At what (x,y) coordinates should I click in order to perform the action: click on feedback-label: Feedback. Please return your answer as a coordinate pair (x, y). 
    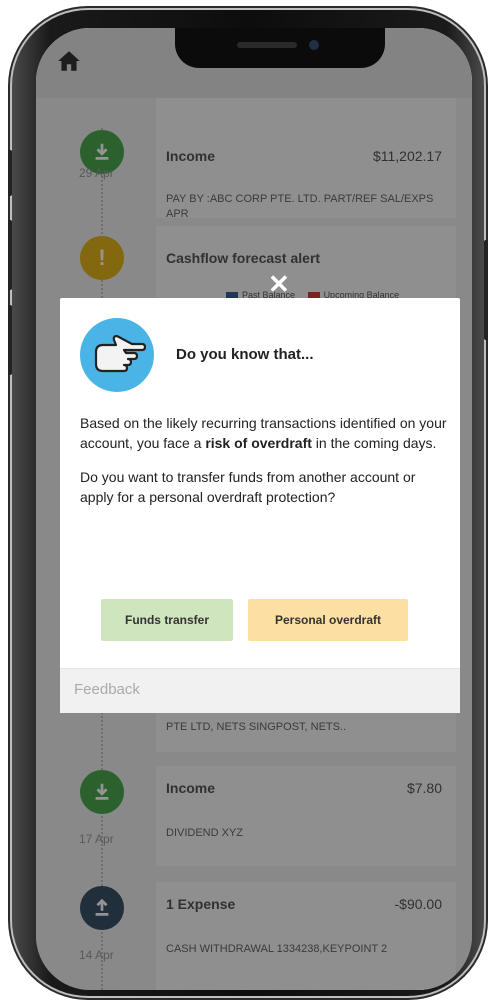
    Looking at the image, I should click on (107, 689).